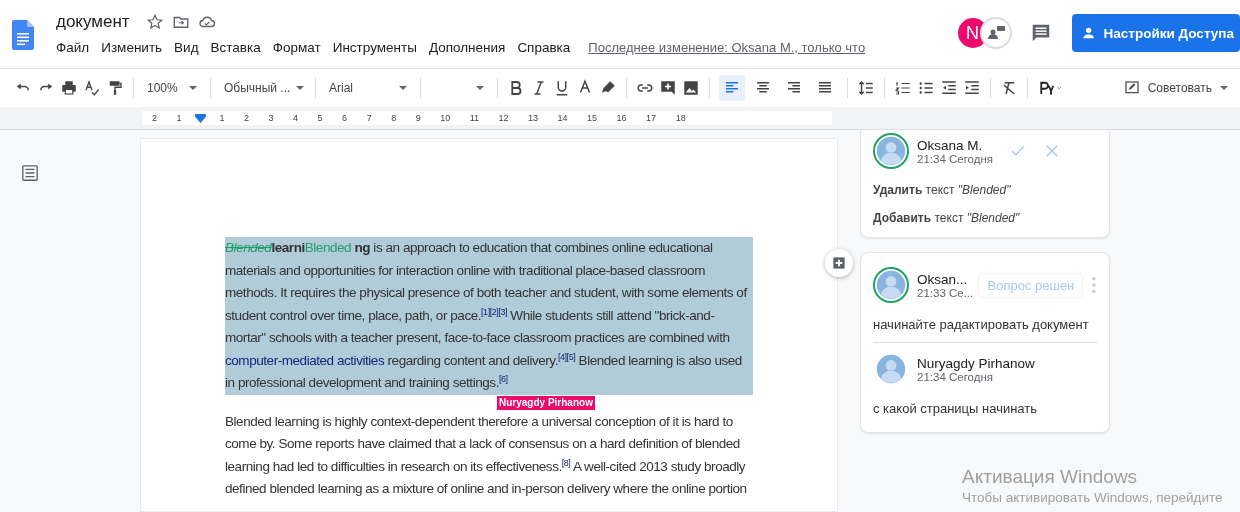 Image resolution: width=1240 pixels, height=512 pixels. What do you see at coordinates (866, 88) in the screenshot?
I see `line-spacing-icon` at bounding box center [866, 88].